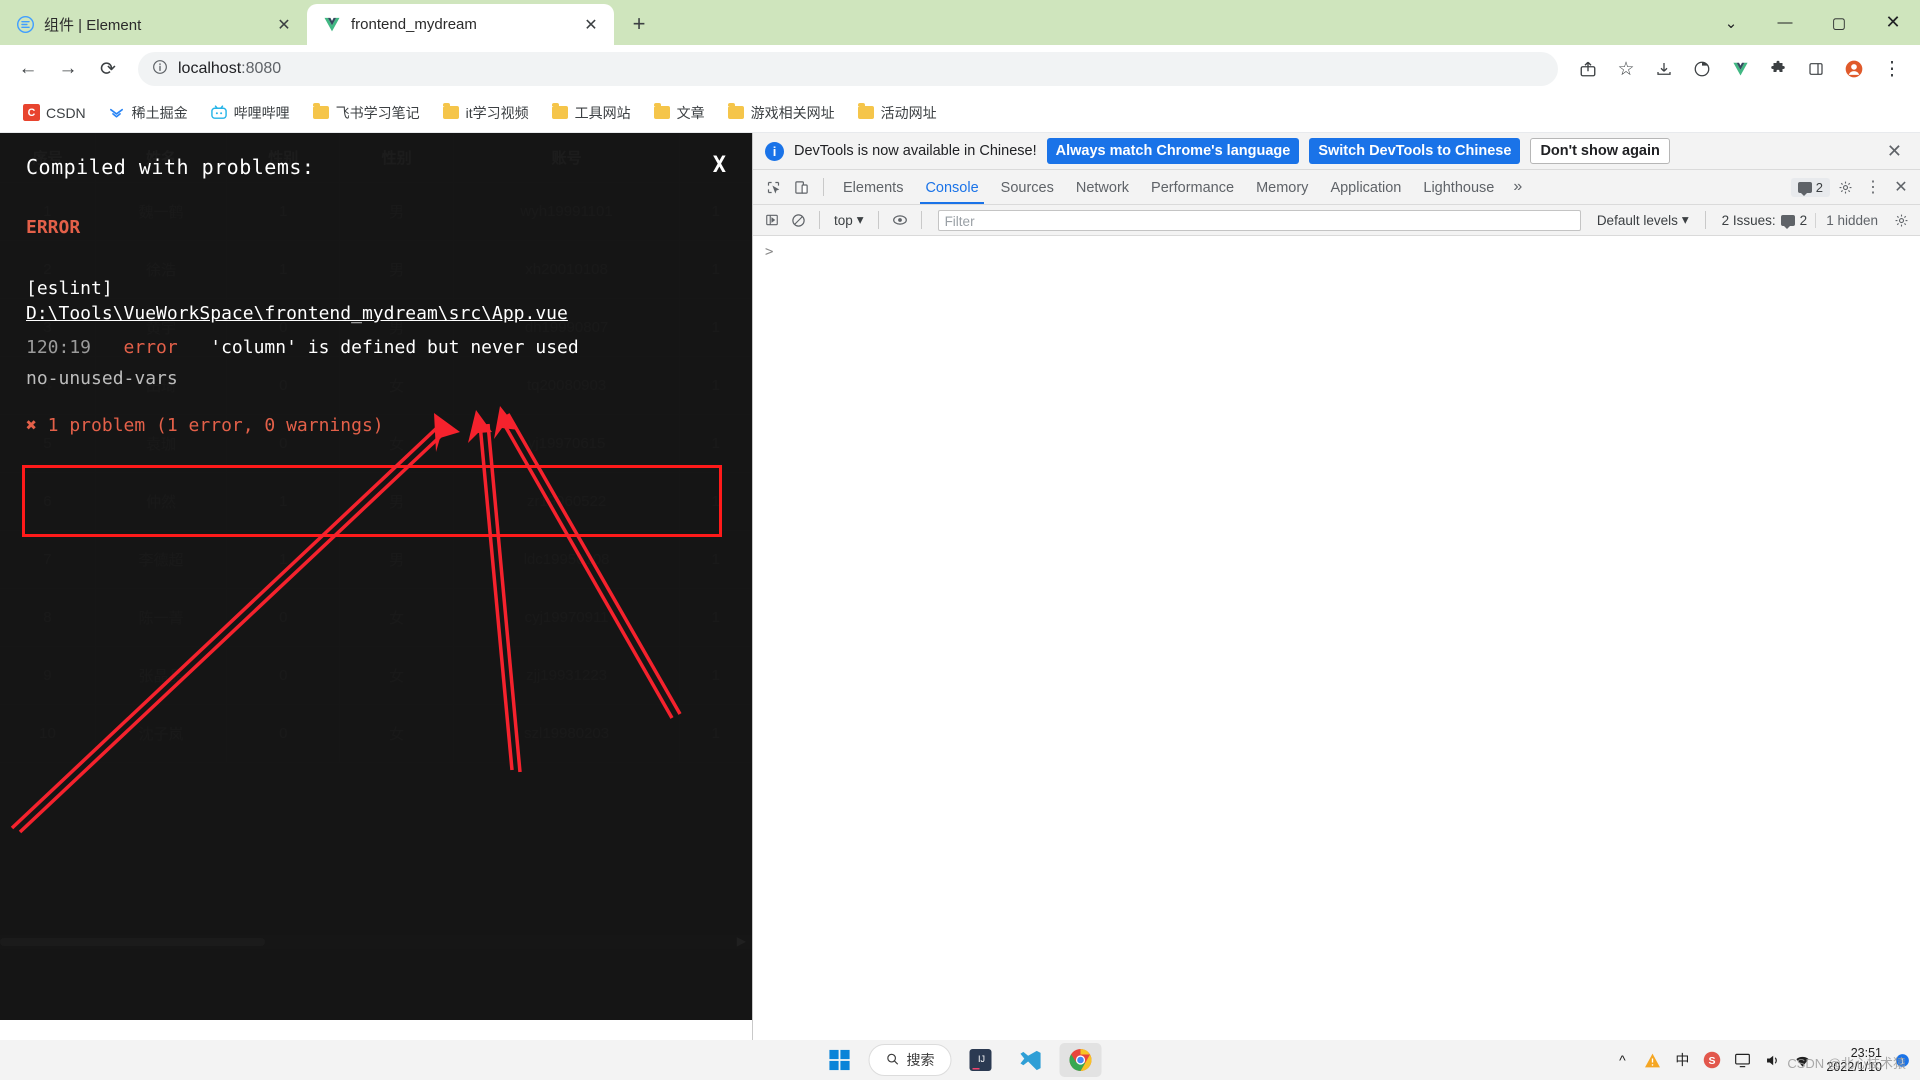 The image size is (1920, 1080). I want to click on issues-indicator: 2 Issues: 2, so click(1765, 220).